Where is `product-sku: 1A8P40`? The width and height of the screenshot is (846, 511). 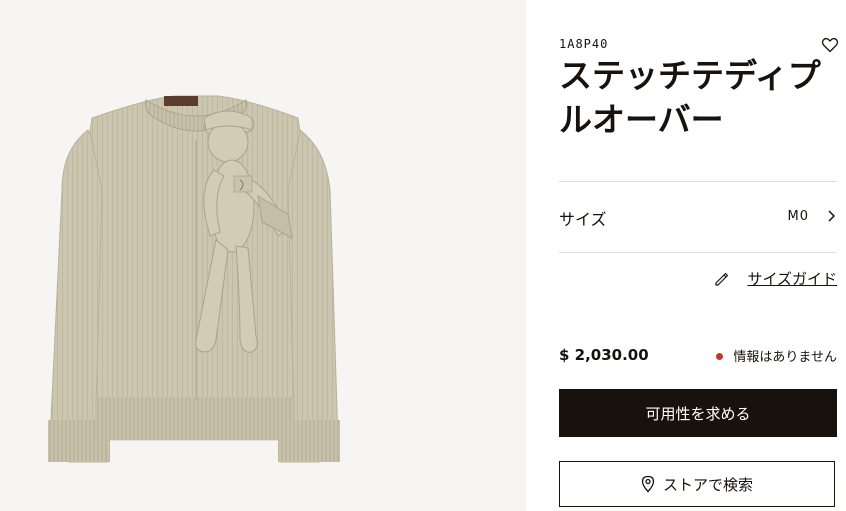
product-sku: 1A8P40 is located at coordinates (584, 44).